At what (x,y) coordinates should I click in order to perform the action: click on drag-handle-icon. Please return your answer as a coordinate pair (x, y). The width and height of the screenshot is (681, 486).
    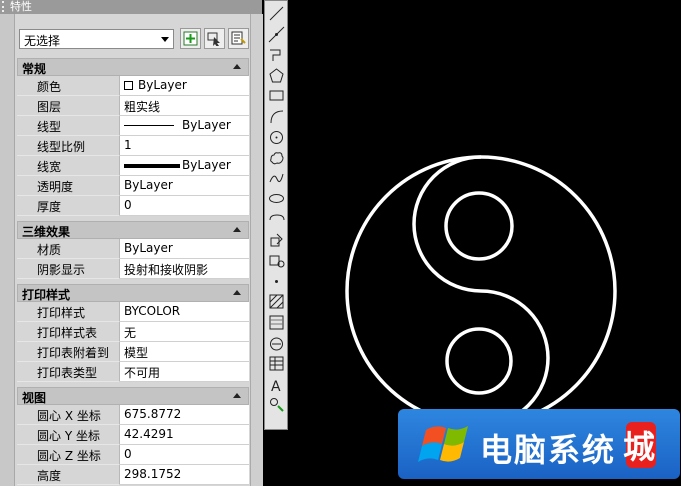
    Looking at the image, I should click on (5, 6).